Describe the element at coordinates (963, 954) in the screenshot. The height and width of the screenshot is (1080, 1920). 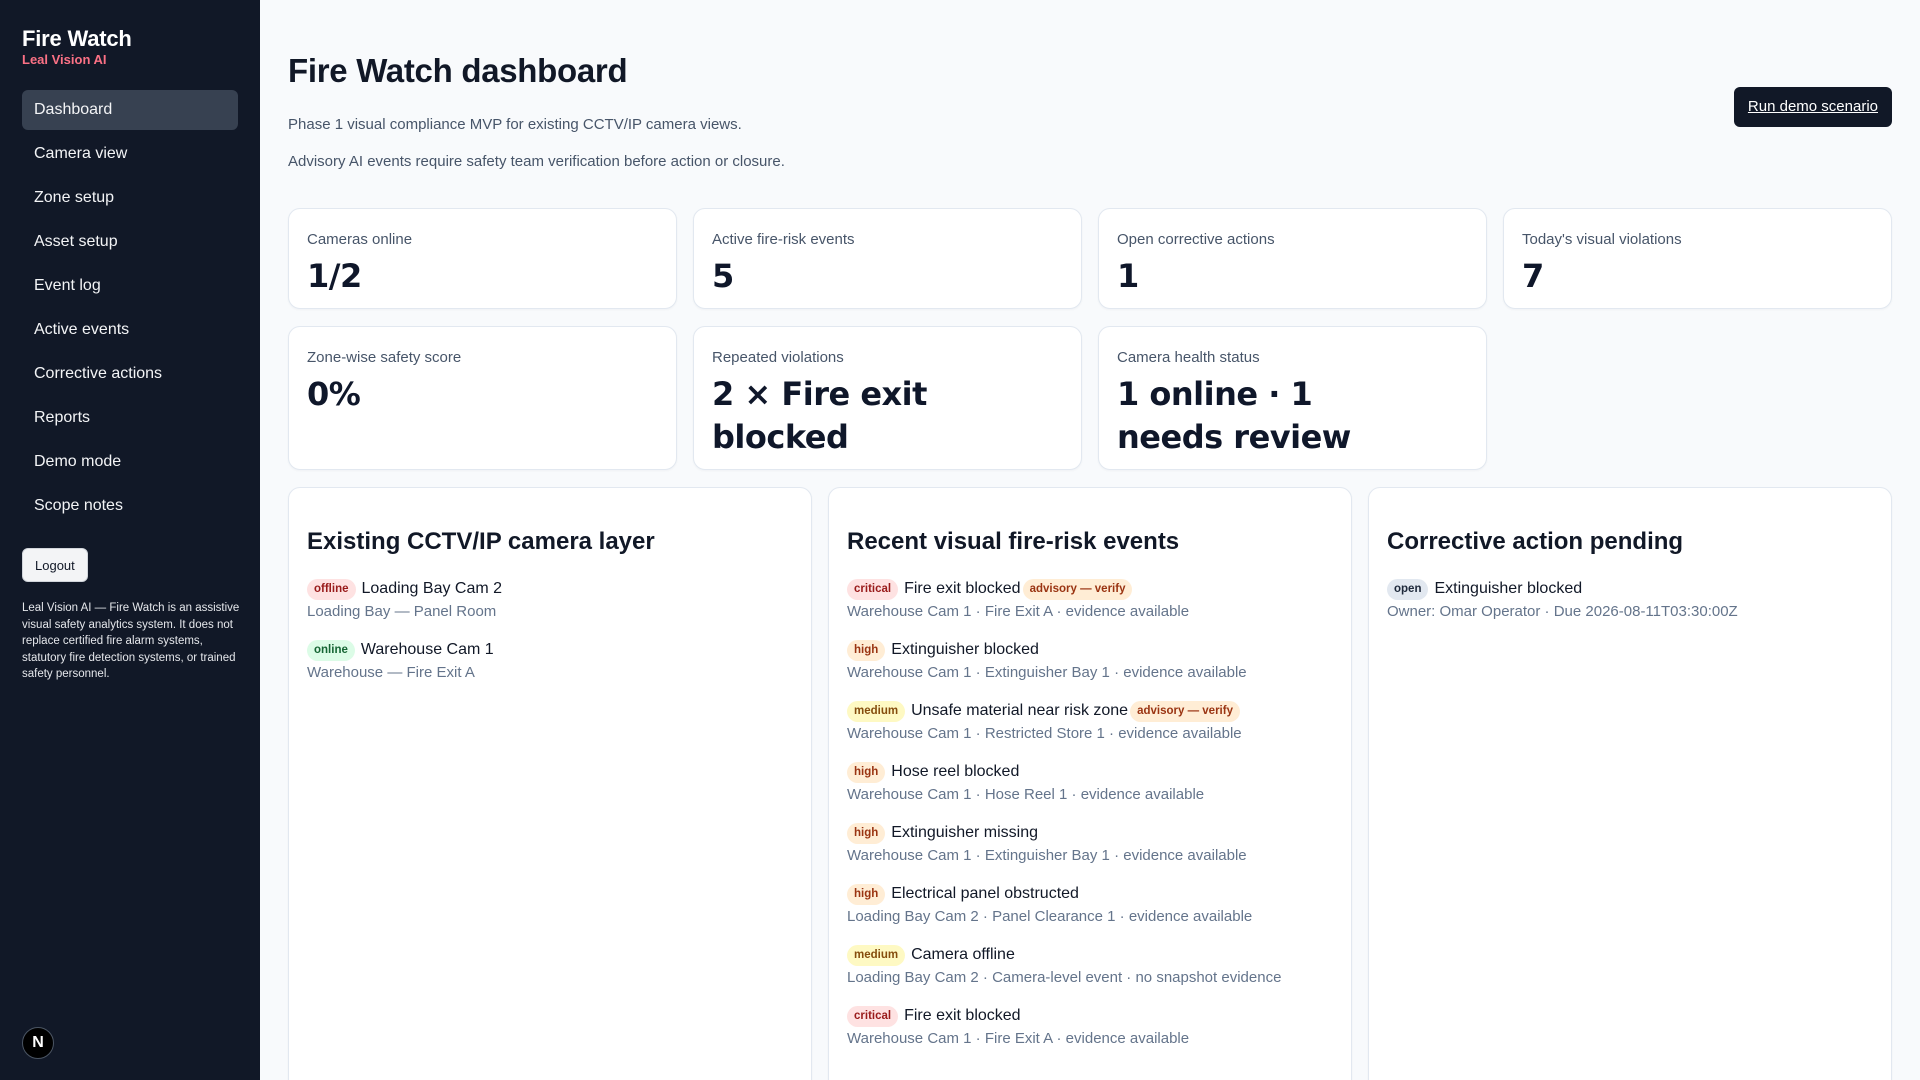
I see `event-name: Camera offline` at that location.